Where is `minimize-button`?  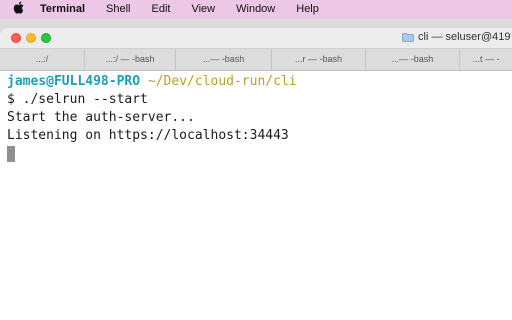 minimize-button is located at coordinates (31, 38).